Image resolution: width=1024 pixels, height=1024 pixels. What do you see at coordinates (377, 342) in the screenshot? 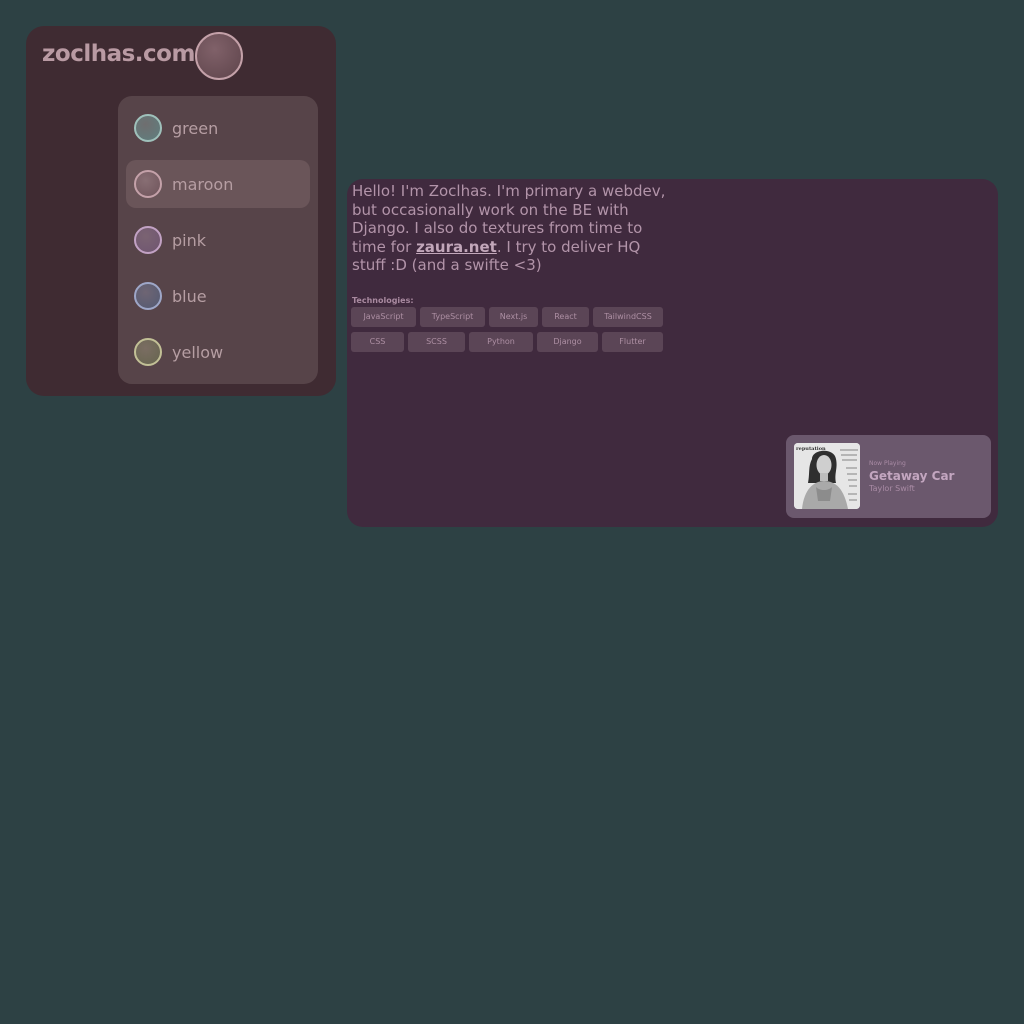
I see `tech-tag: CSS` at bounding box center [377, 342].